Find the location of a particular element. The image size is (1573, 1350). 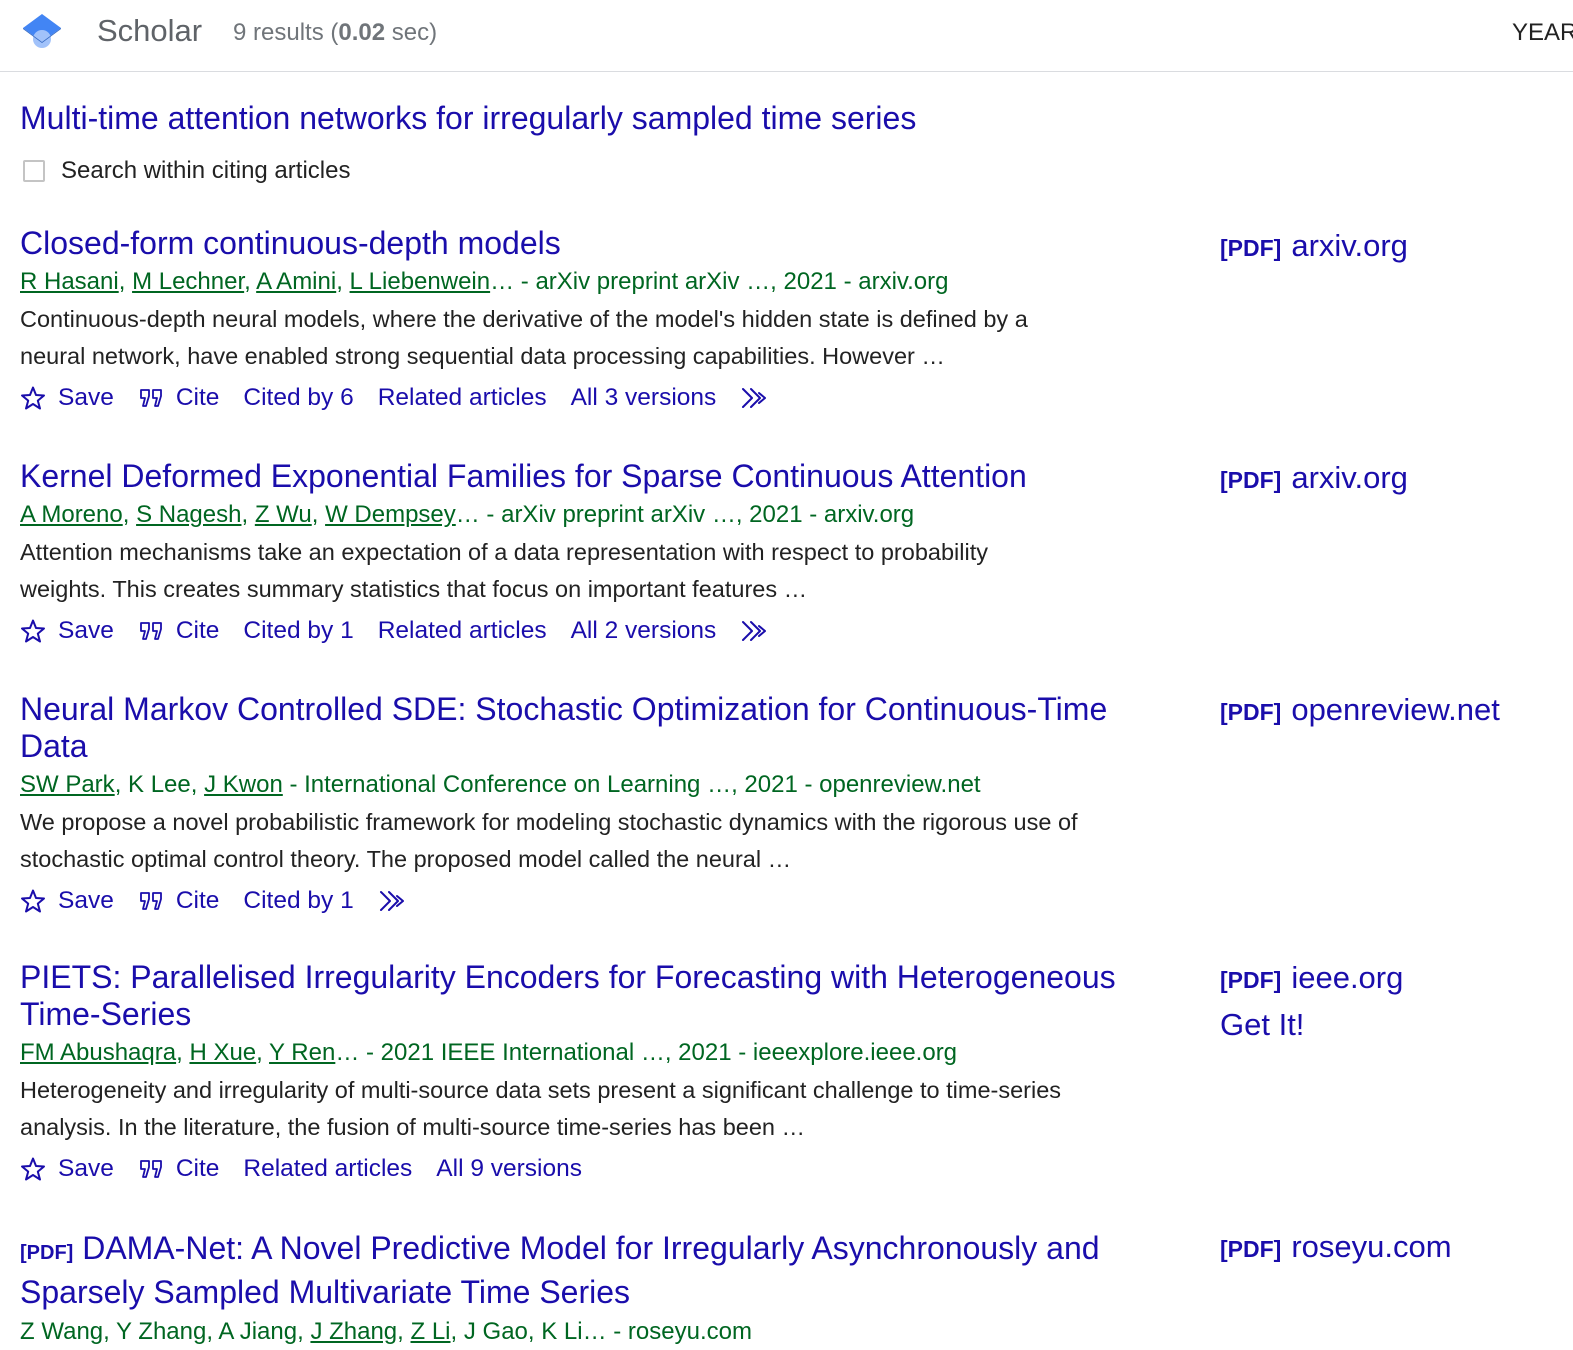

result-title: Closed-form continuous-depth models is located at coordinates (590, 243).